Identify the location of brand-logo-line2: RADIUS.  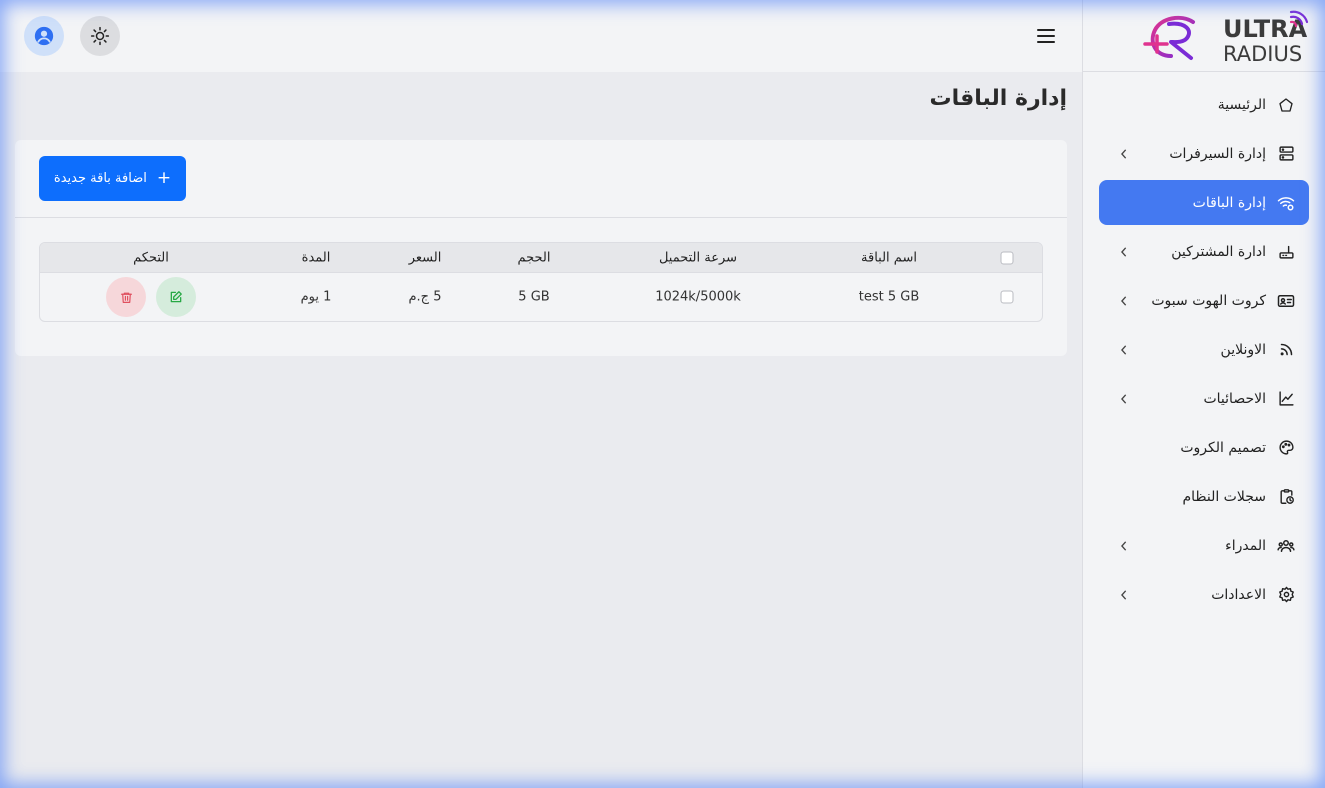
(1262, 53).